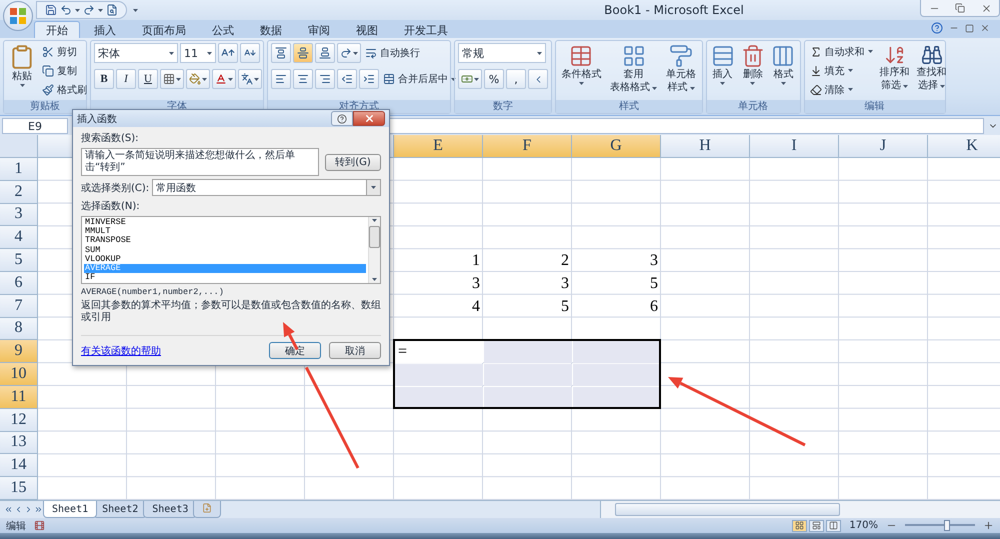 The width and height of the screenshot is (1000, 539). I want to click on group-label: 数字, so click(503, 106).